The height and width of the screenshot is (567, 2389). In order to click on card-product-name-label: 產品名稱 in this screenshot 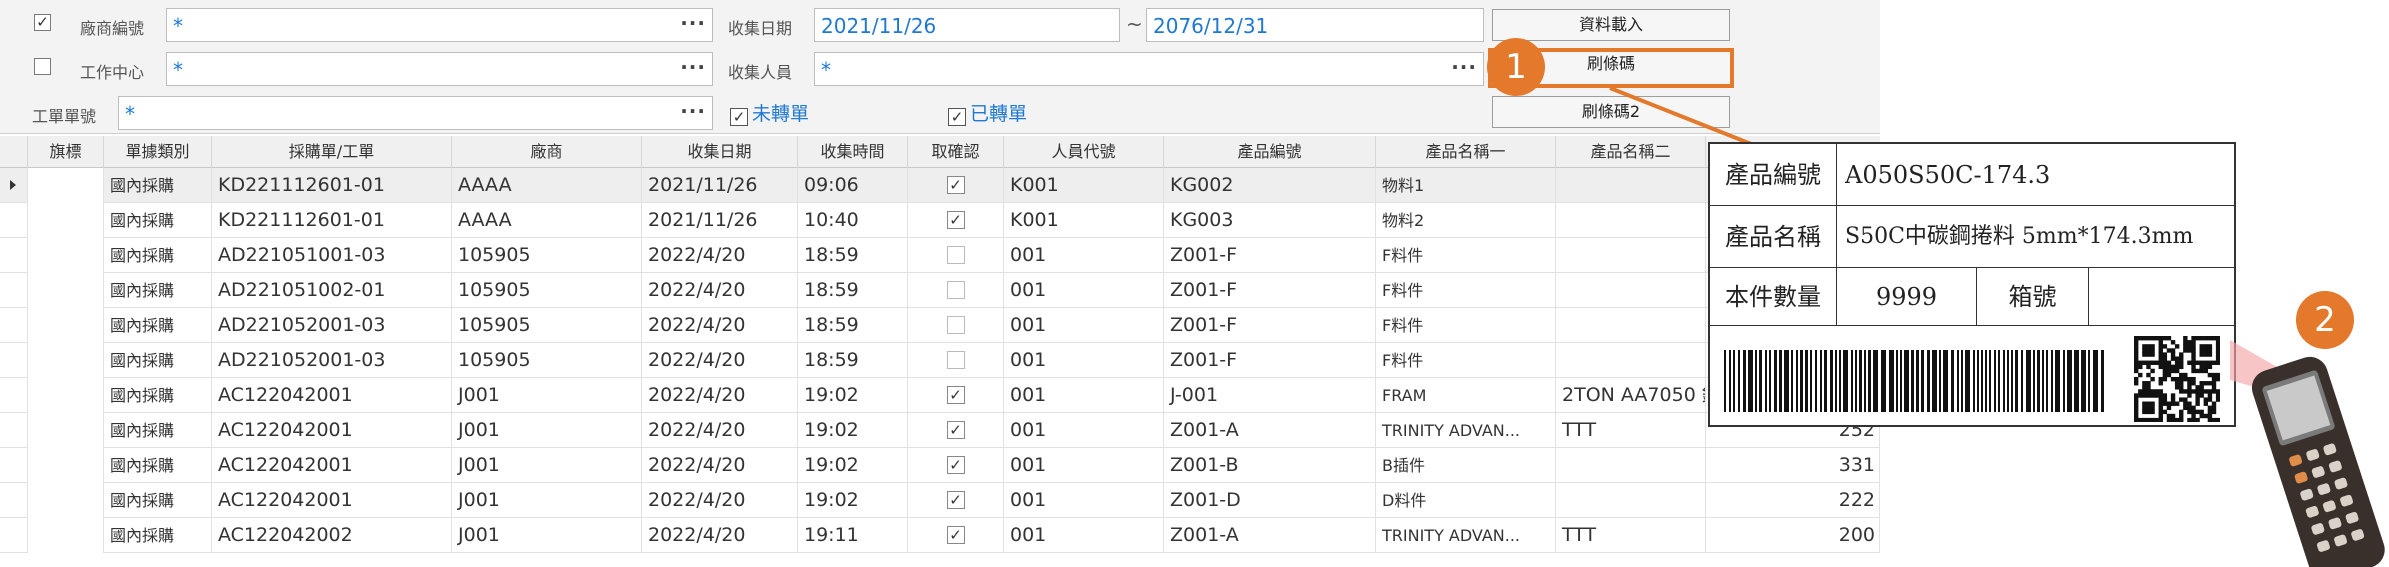, I will do `click(1773, 237)`.